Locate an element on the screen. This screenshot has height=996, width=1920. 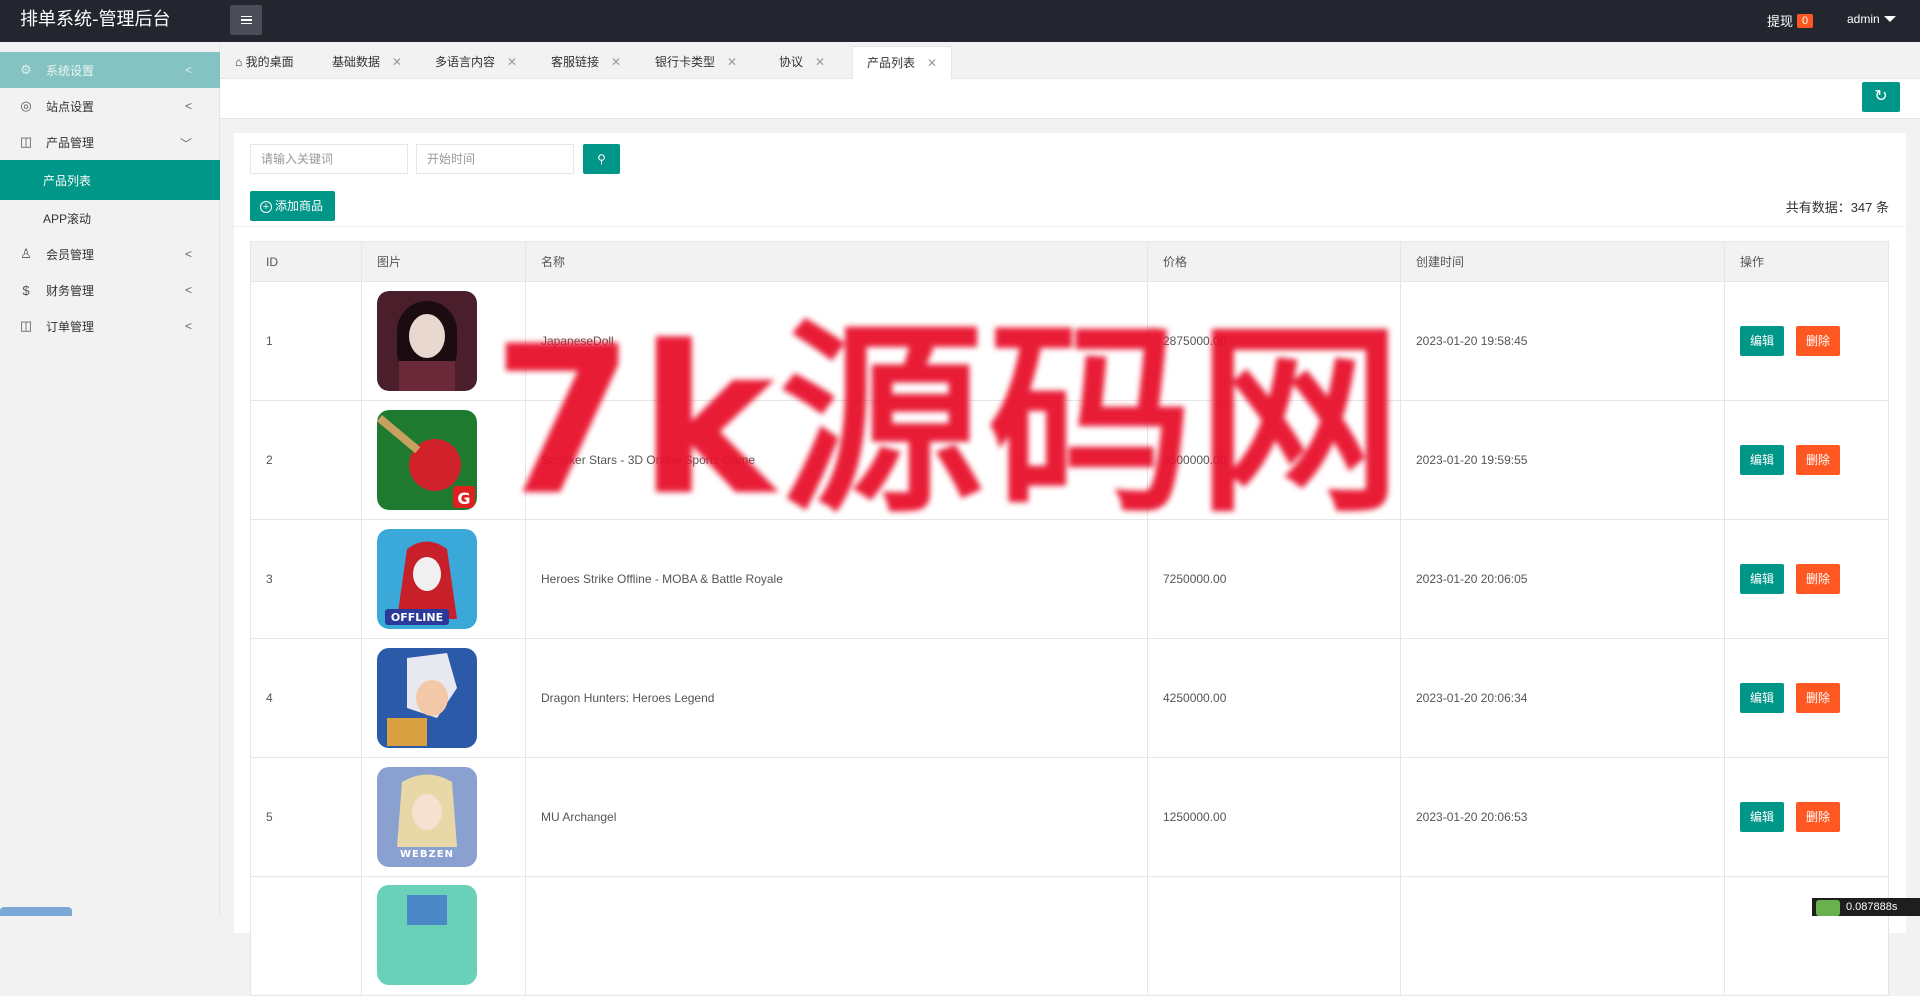
column-header-image: 图片 is located at coordinates (443, 261).